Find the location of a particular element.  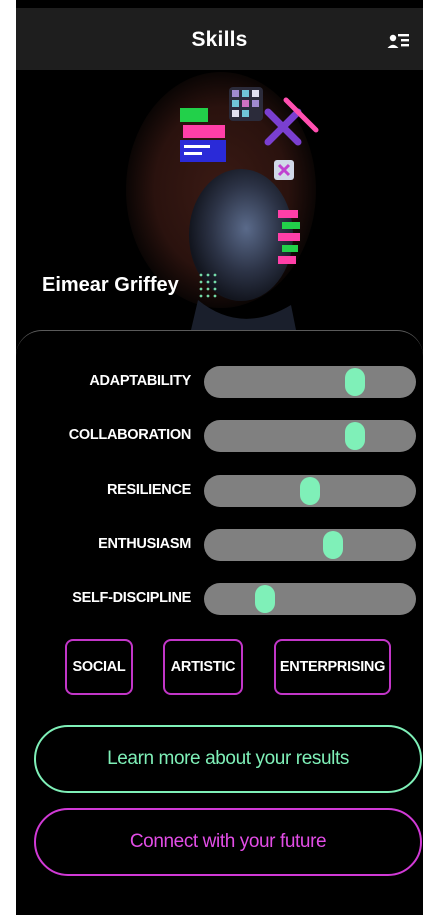

skill-label: ENTHUSIASM is located at coordinates (144, 544).